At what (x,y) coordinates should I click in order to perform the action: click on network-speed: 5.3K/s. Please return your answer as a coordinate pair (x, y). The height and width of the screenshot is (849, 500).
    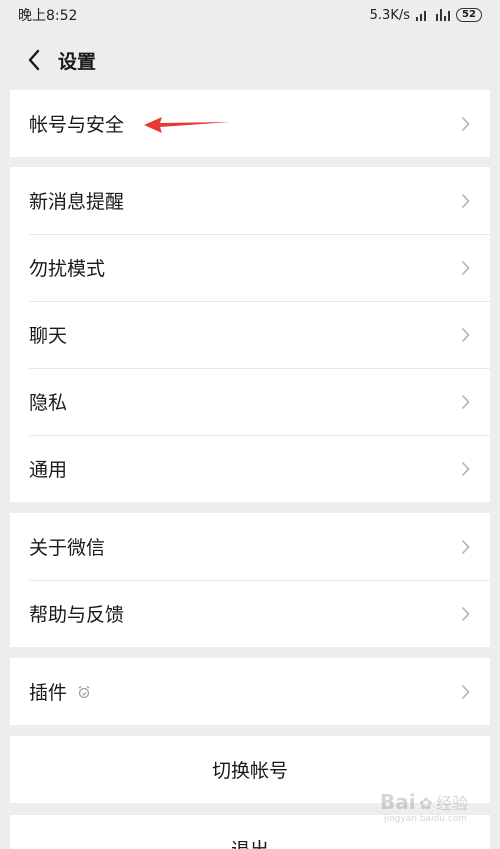
    Looking at the image, I should click on (389, 15).